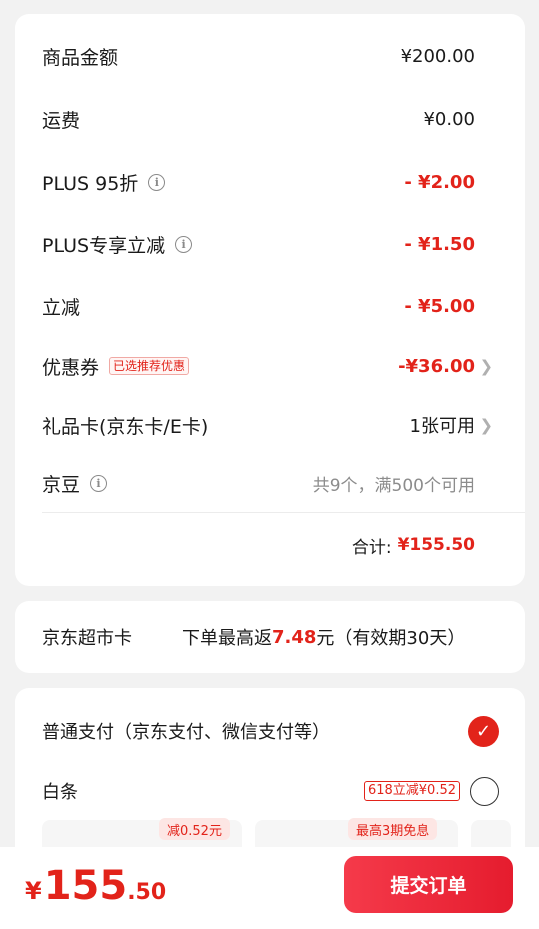  I want to click on gift-card-value: 1张可用, so click(442, 426).